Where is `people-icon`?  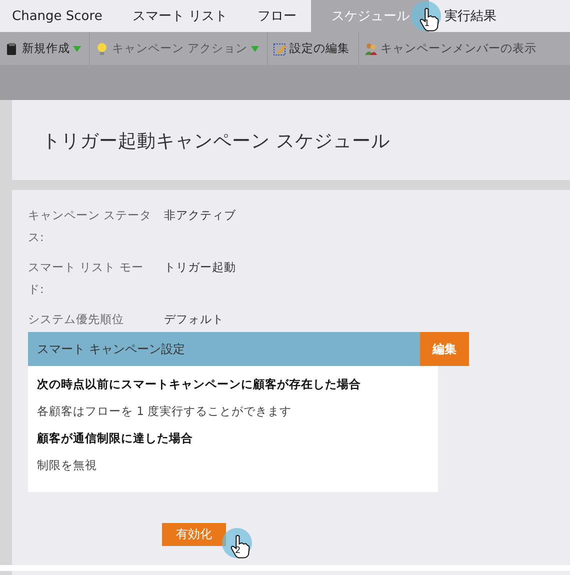 people-icon is located at coordinates (371, 49).